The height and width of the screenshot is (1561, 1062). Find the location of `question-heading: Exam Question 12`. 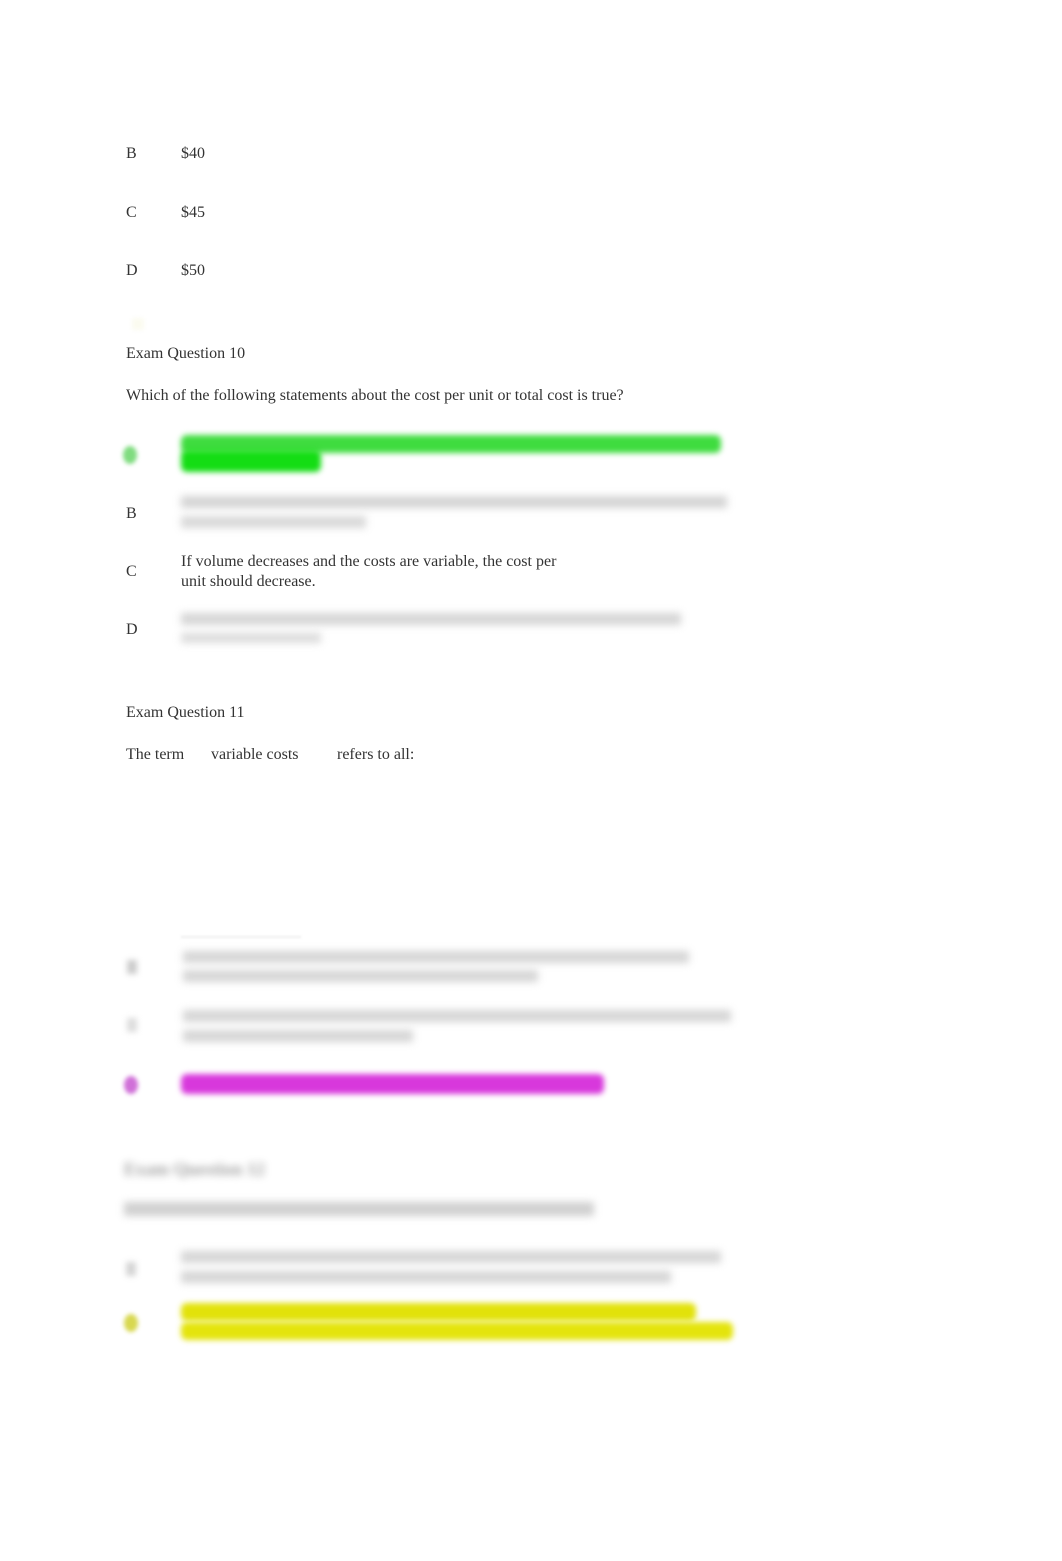

question-heading: Exam Question 12 is located at coordinates (195, 1169).